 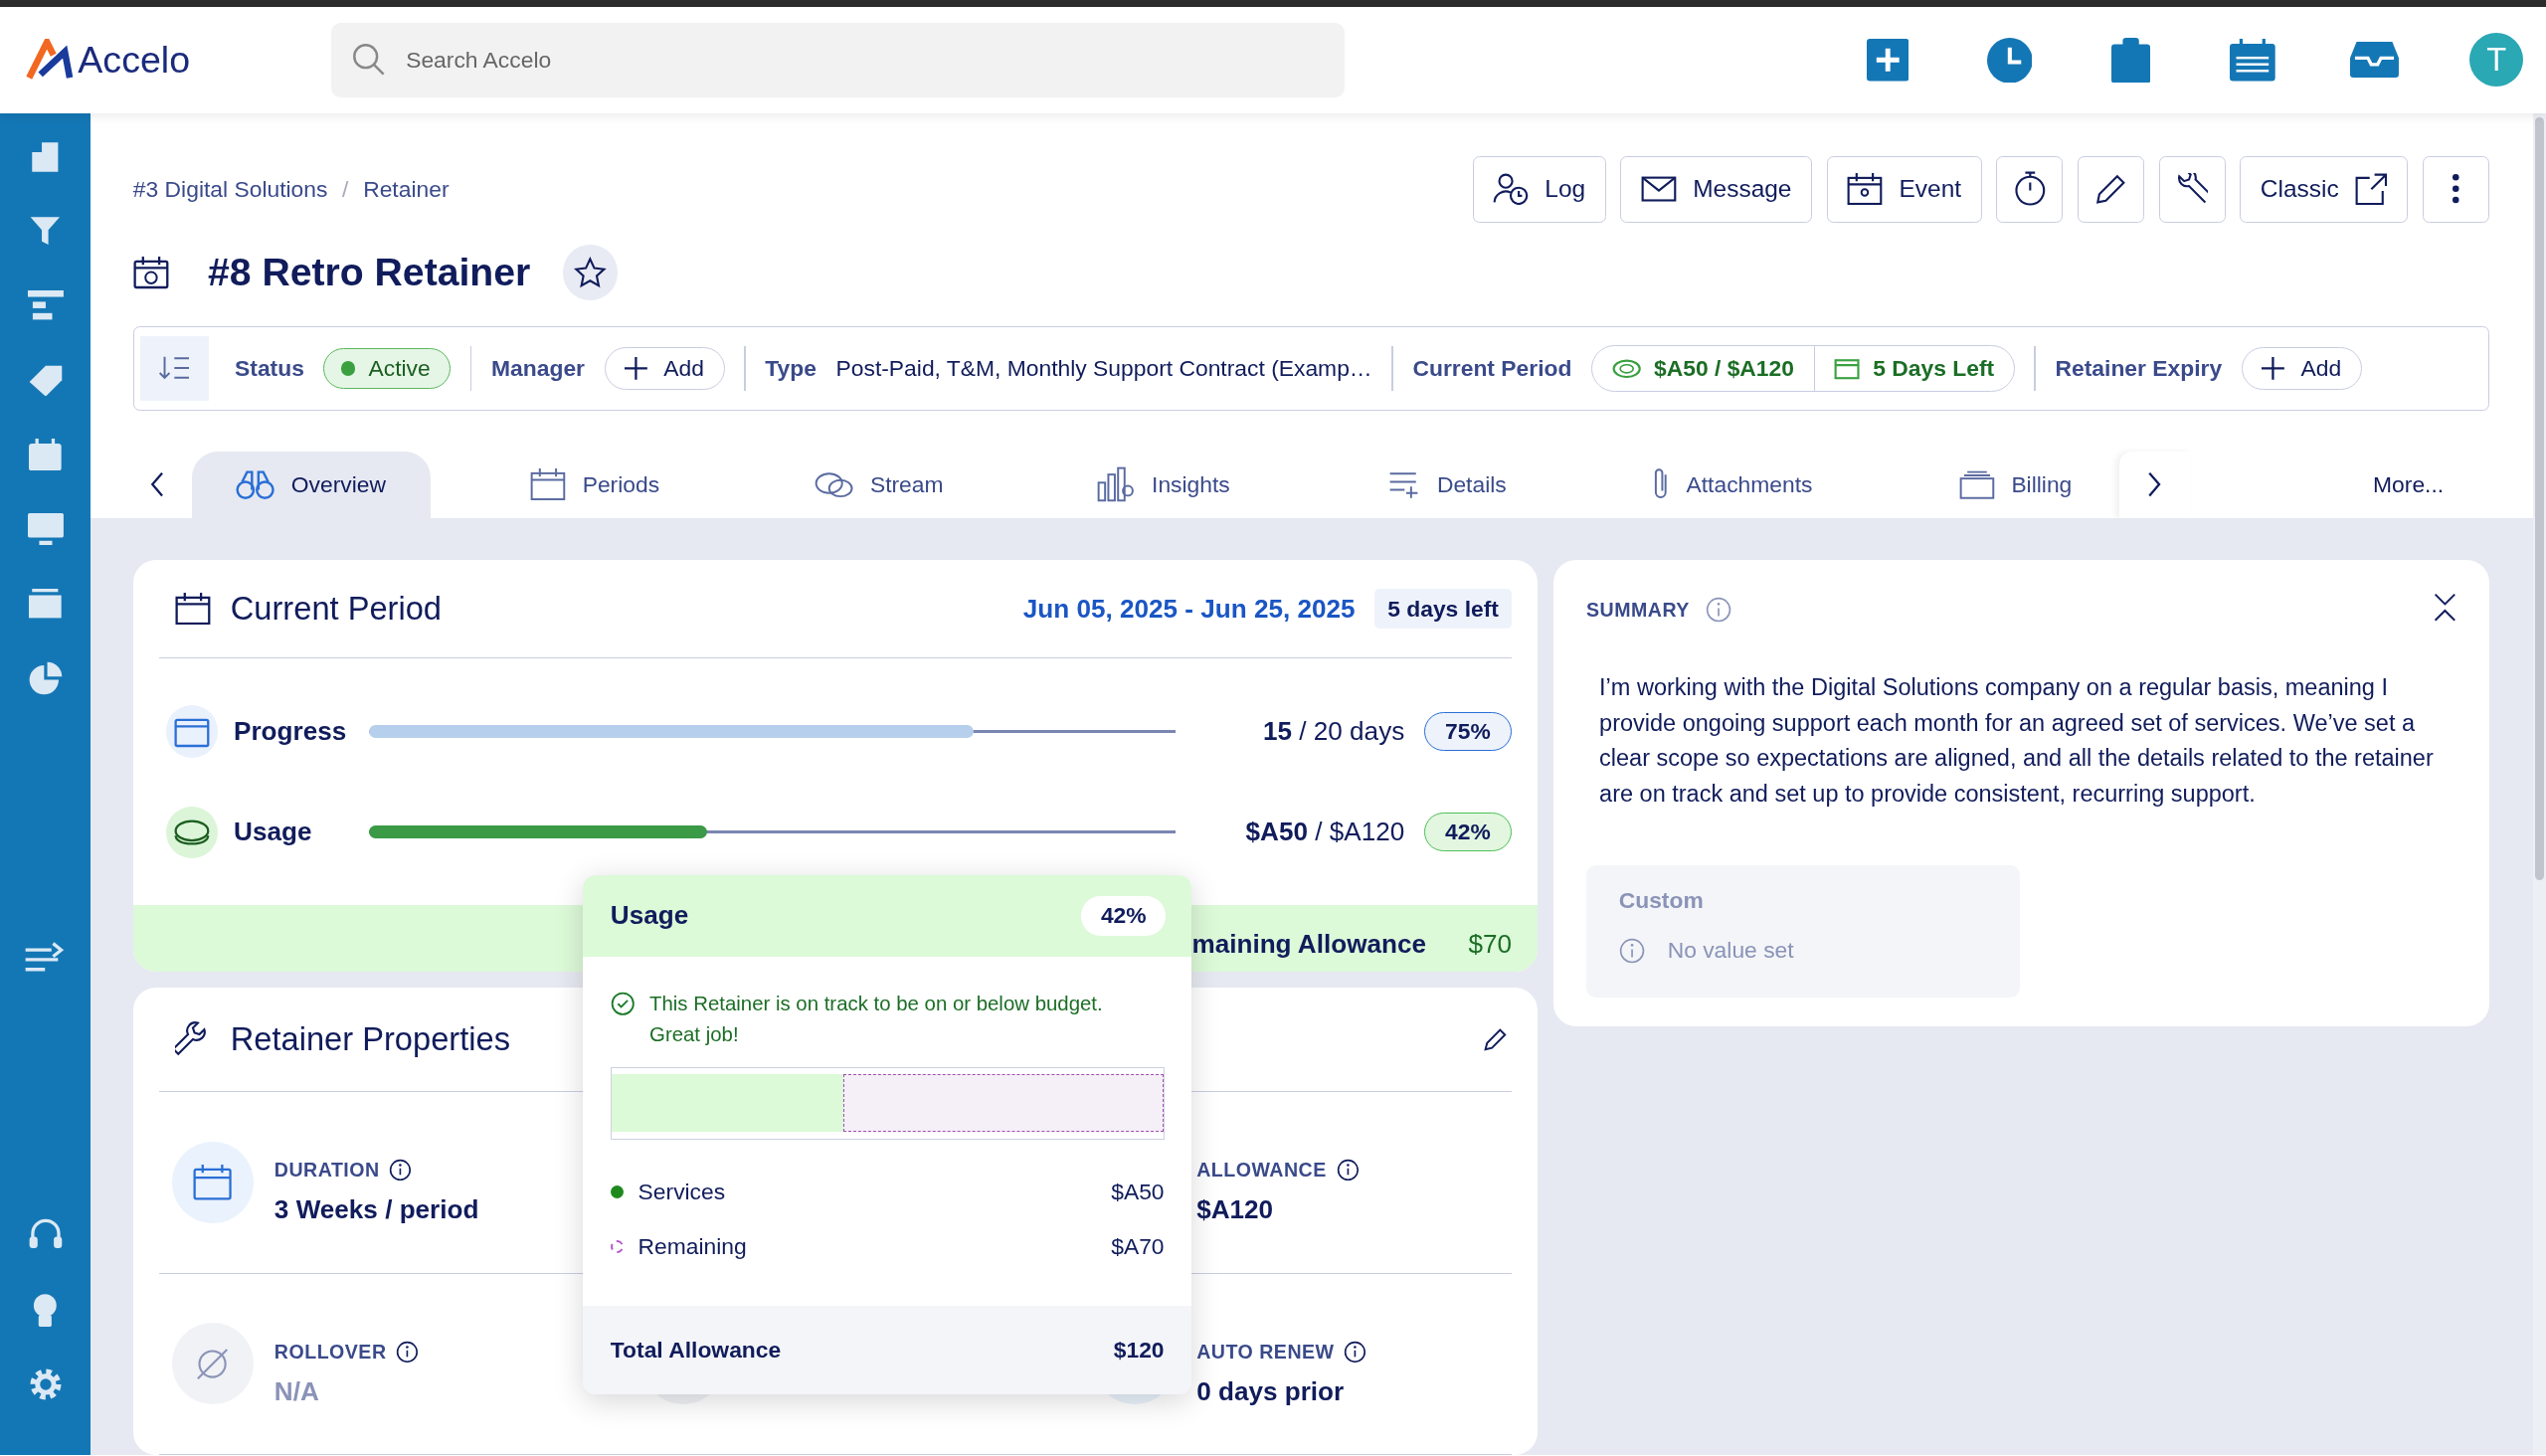 I want to click on legend-label: Remaining, so click(x=692, y=1247).